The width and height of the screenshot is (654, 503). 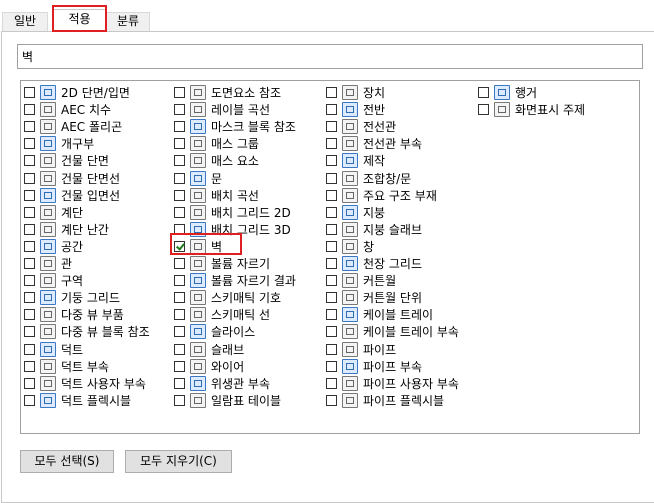 I want to click on list-item-label: 스키매틱 기호, so click(x=246, y=298).